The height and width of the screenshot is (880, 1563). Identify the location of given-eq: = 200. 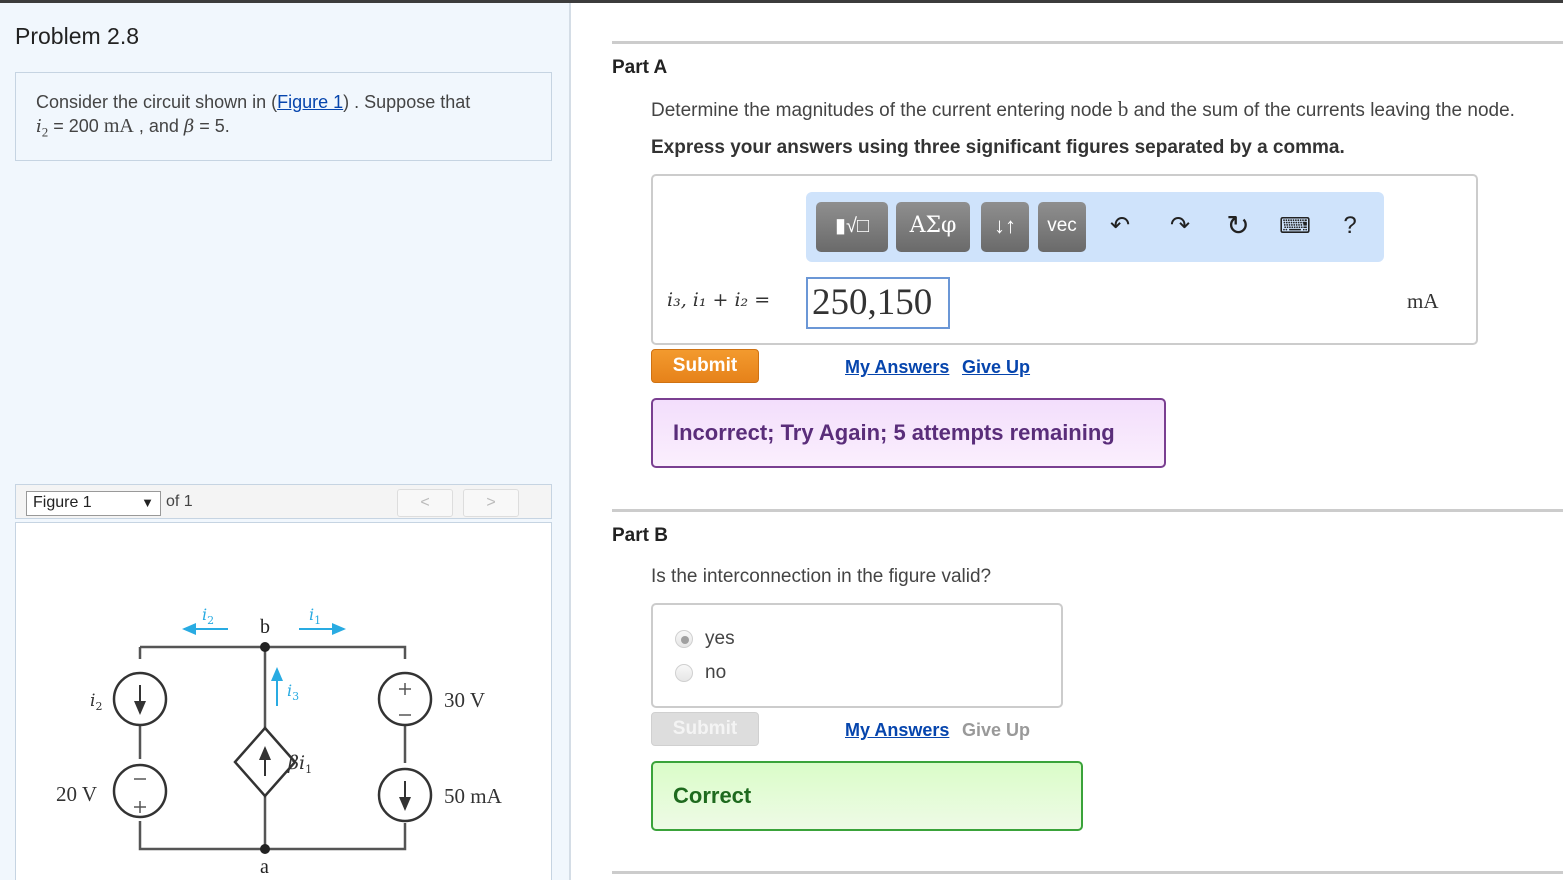
(76, 126).